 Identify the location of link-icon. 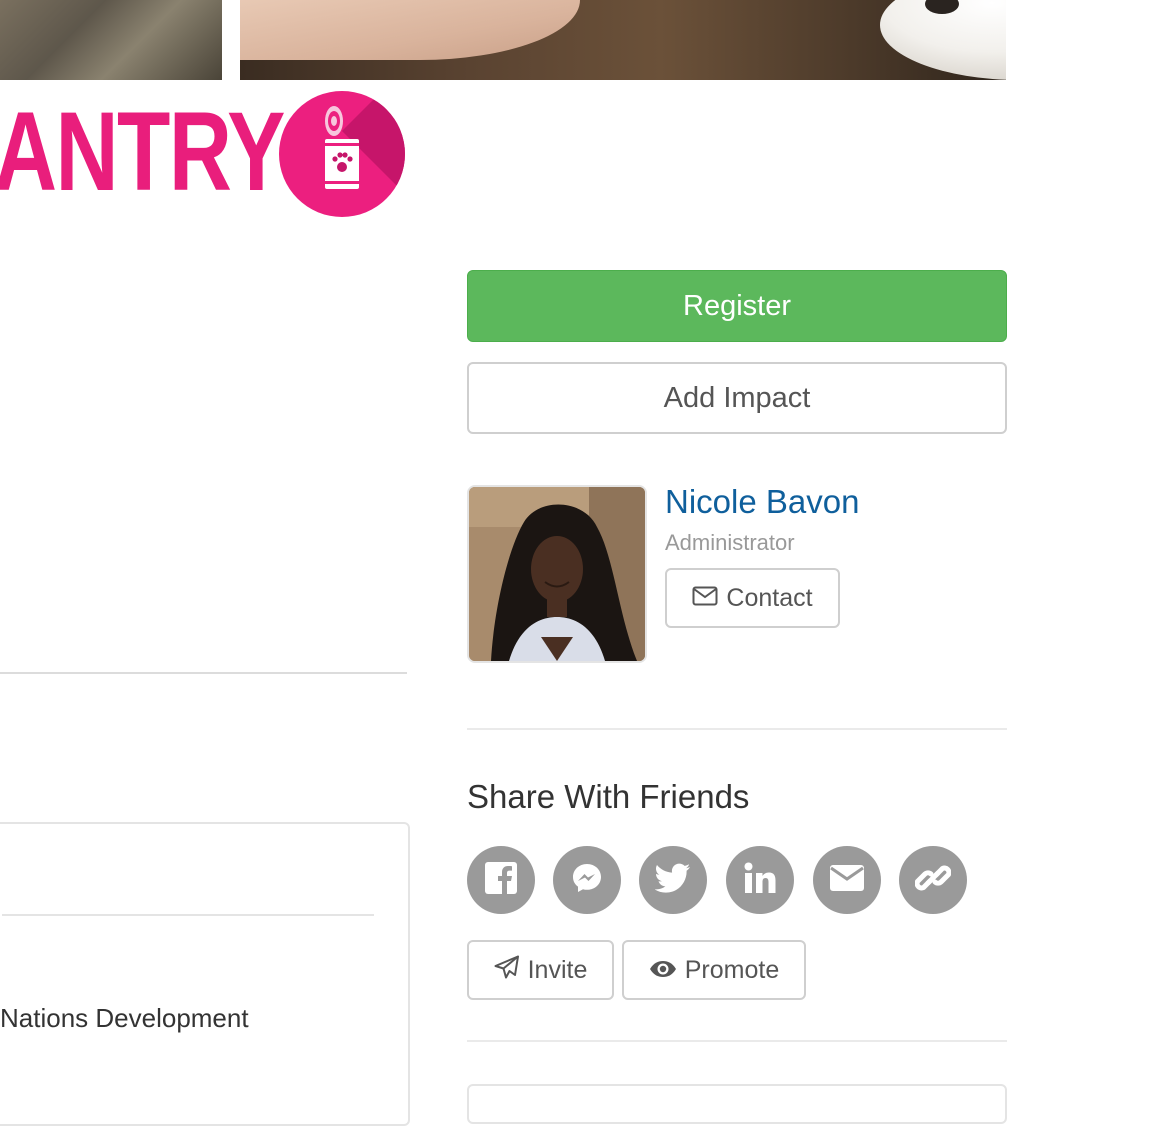
(933, 880).